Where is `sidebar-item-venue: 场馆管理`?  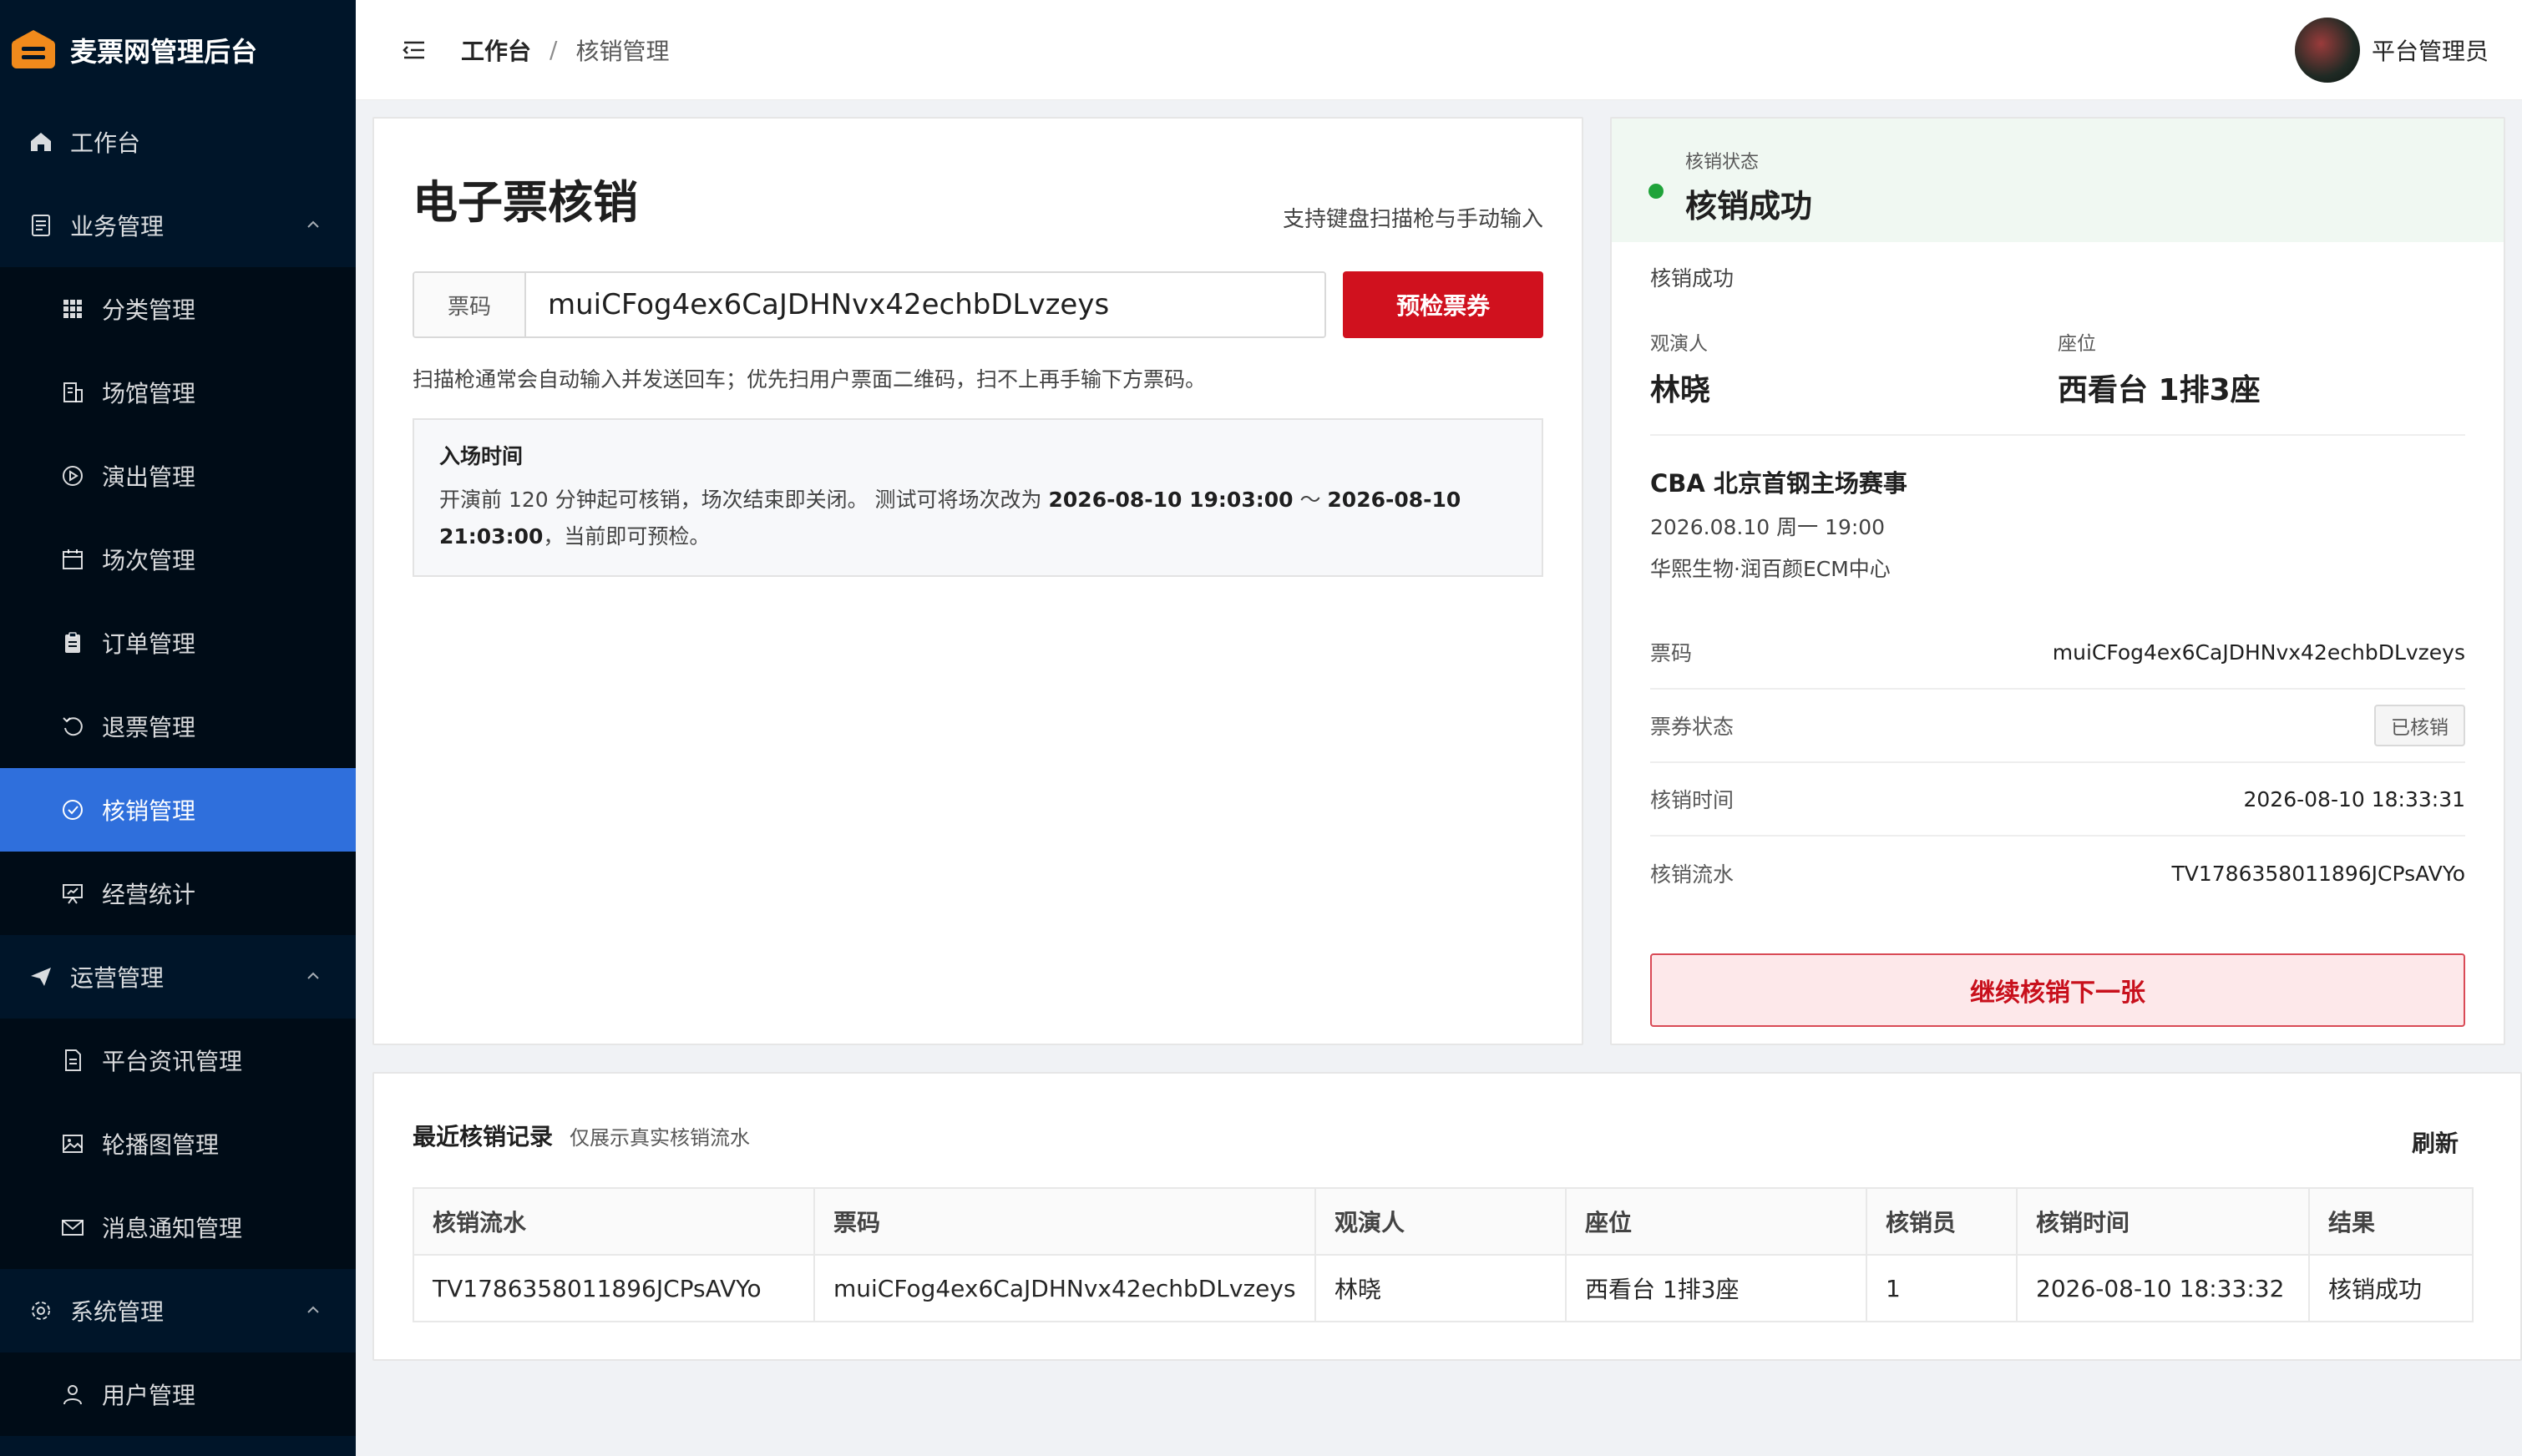
sidebar-item-venue: 场馆管理 is located at coordinates (178, 392).